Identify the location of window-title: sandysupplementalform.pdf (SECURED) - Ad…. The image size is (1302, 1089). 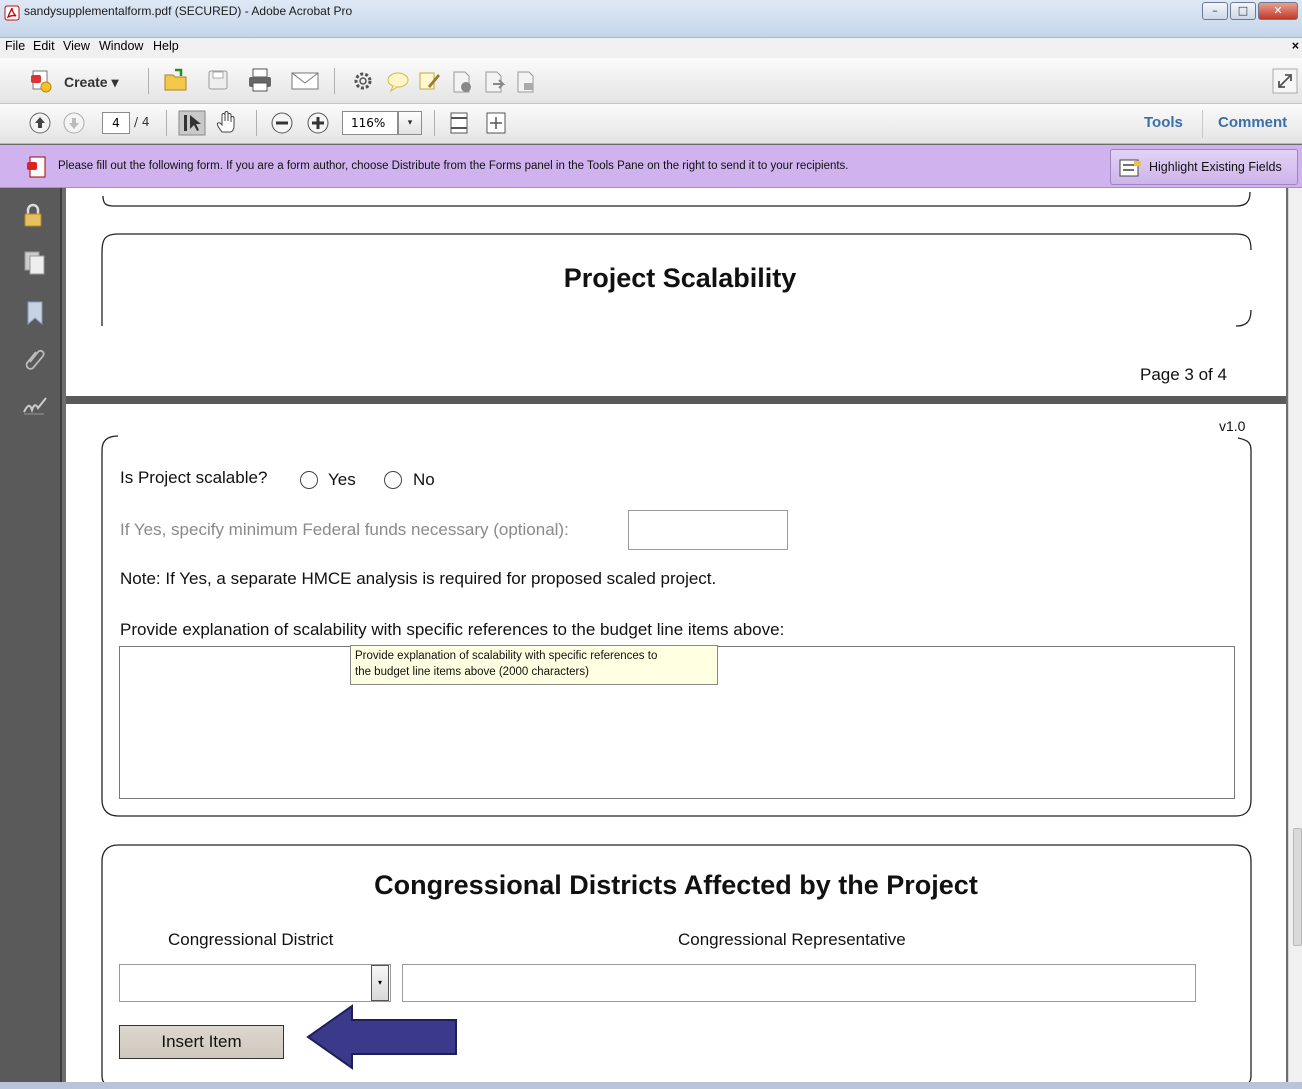
(188, 11).